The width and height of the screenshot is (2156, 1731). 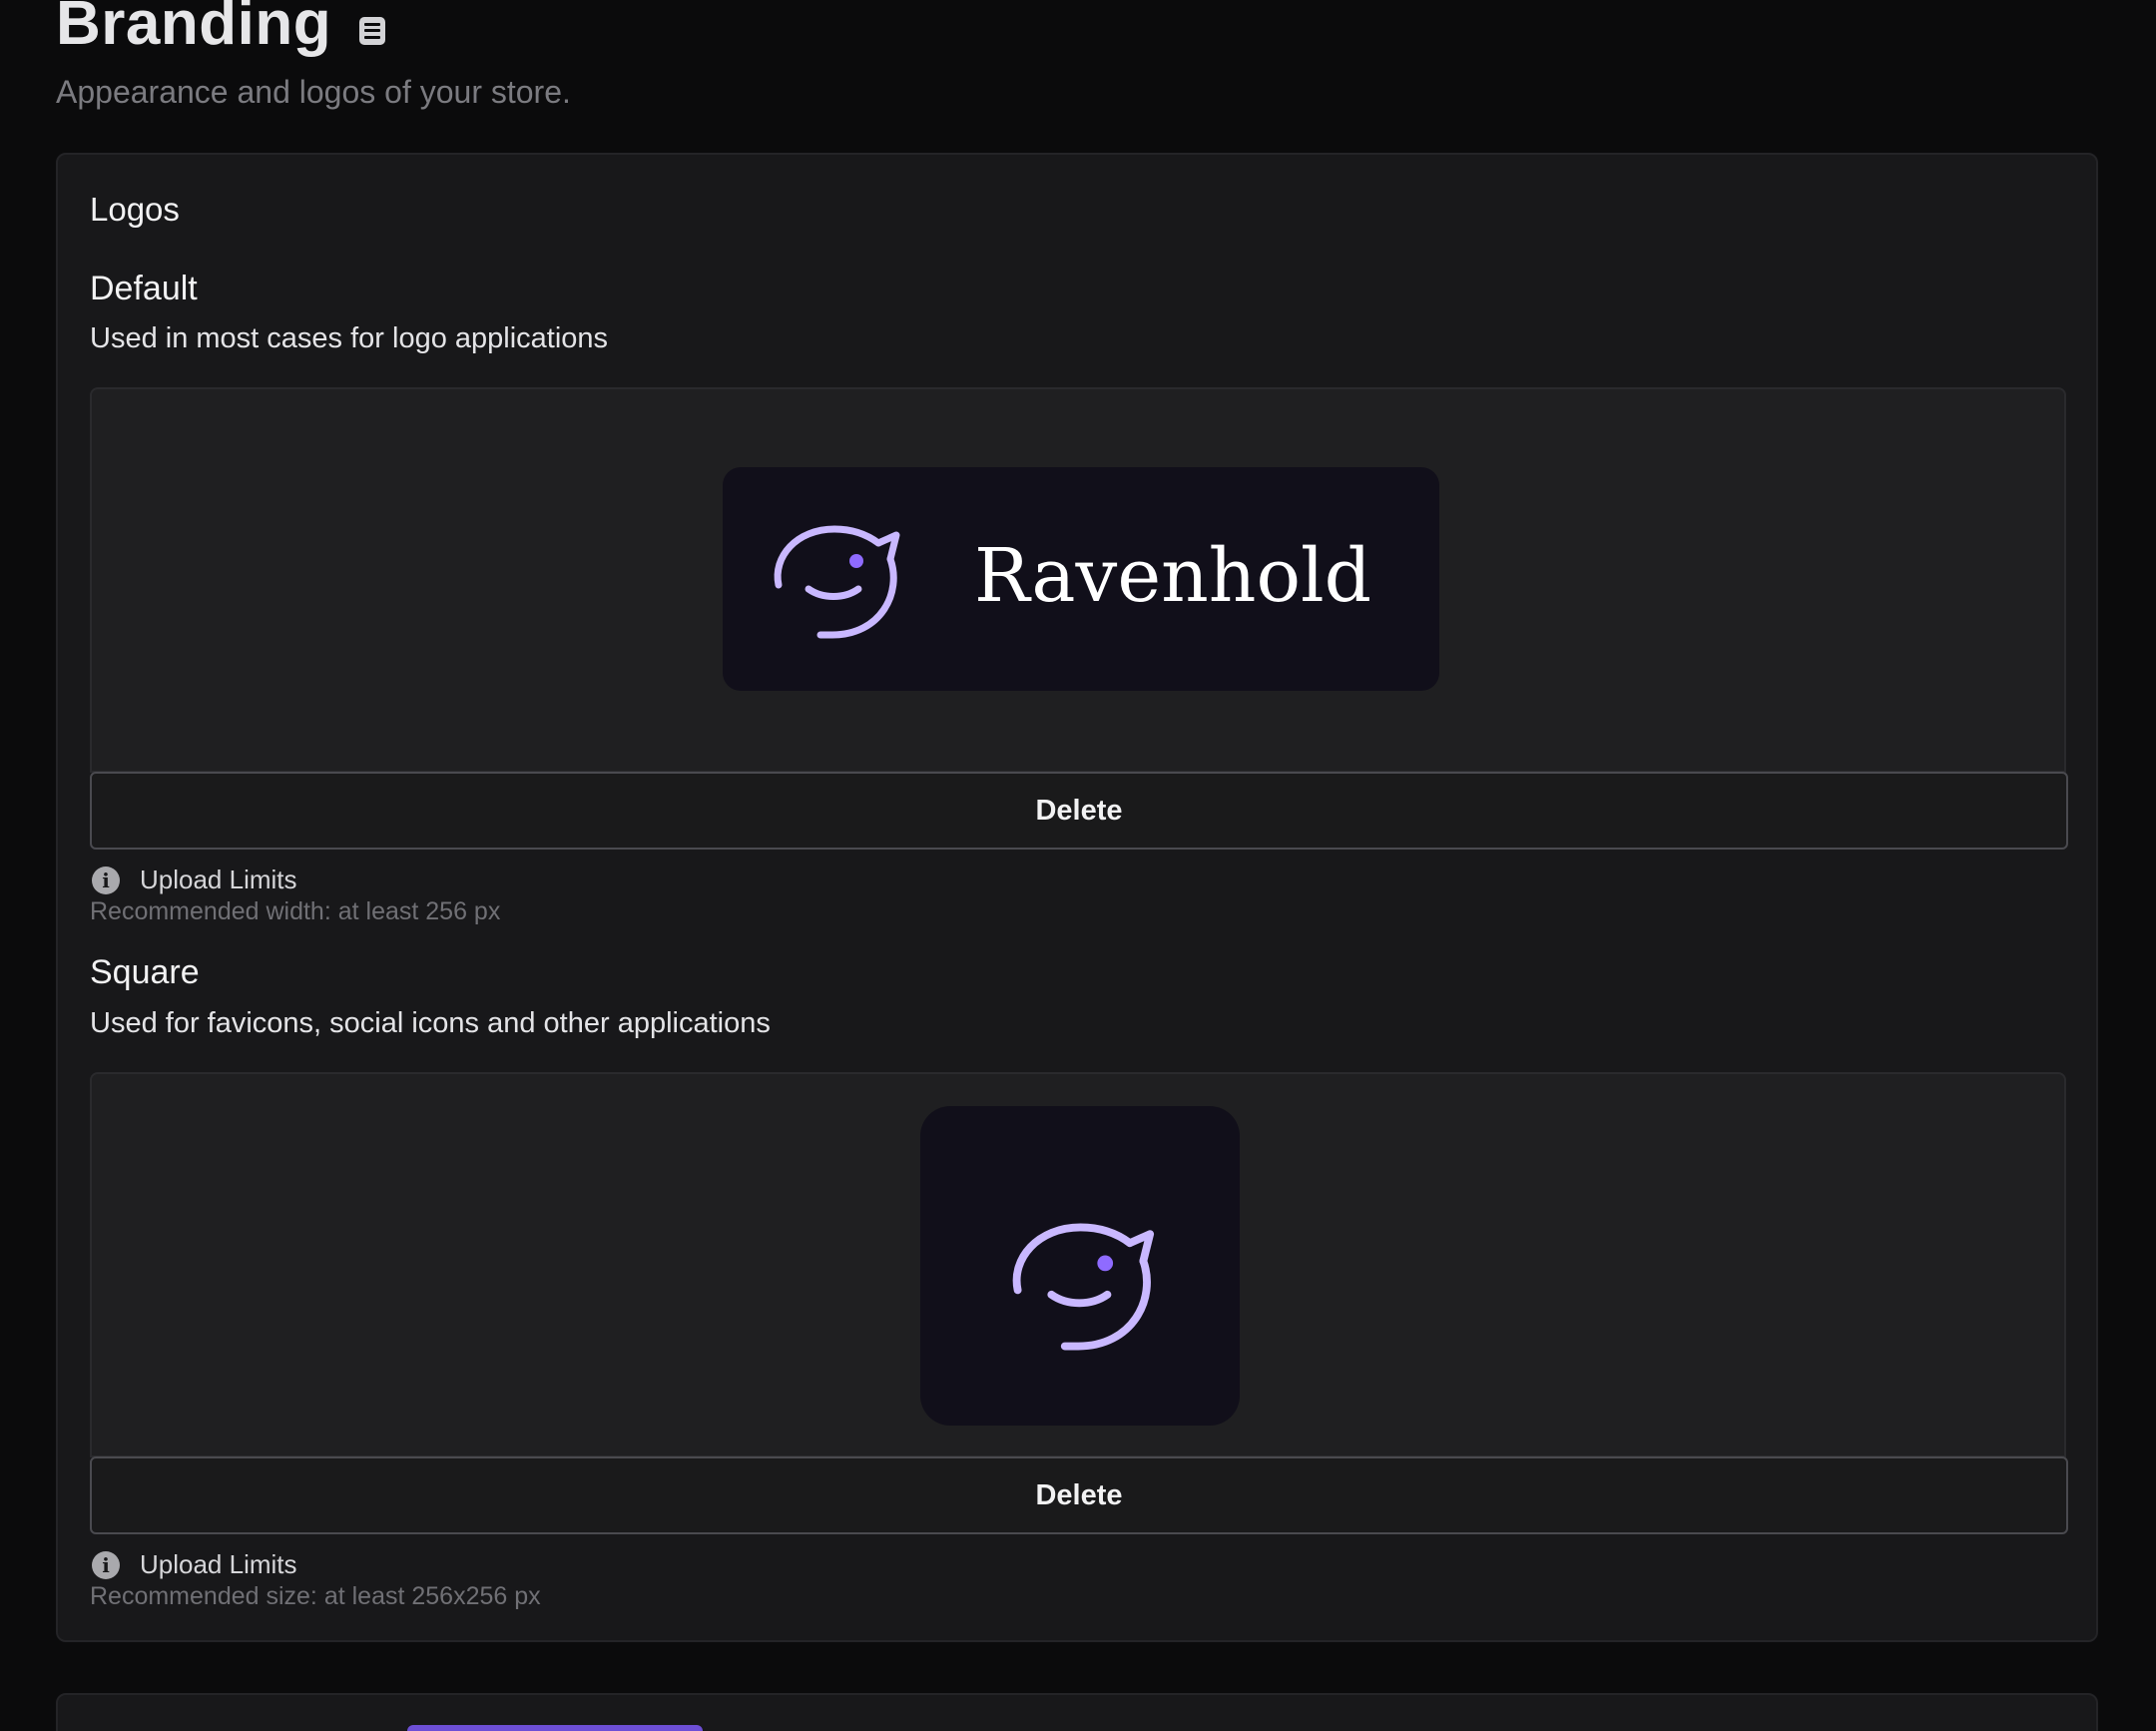 I want to click on default-logo-preview: Ravenhold, so click(x=1081, y=579).